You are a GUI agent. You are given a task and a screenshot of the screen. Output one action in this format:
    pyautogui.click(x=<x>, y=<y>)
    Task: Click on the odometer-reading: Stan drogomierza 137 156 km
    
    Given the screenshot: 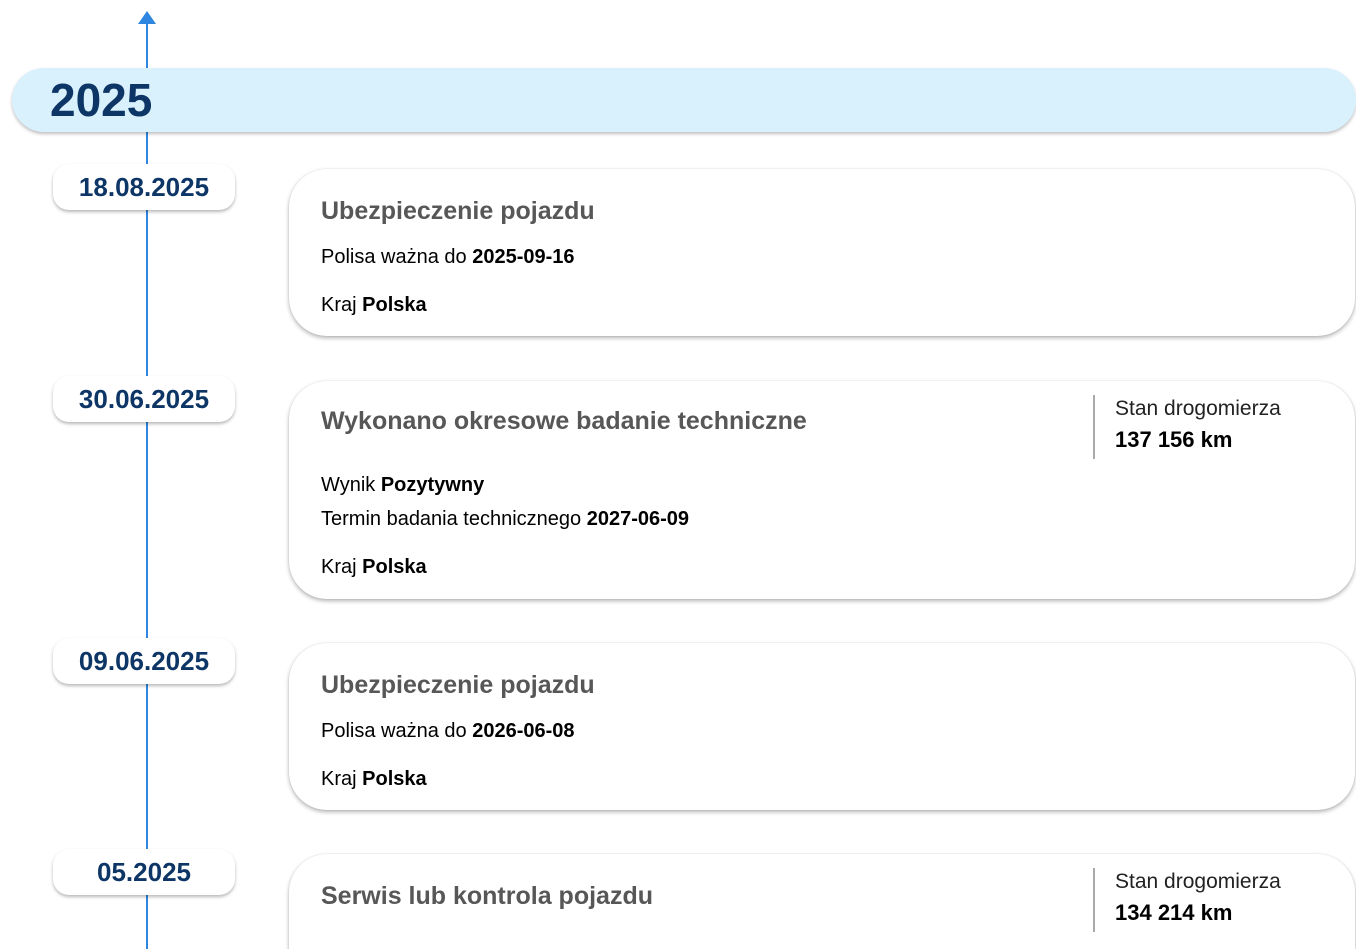 What is the action you would take?
    pyautogui.click(x=1223, y=427)
    